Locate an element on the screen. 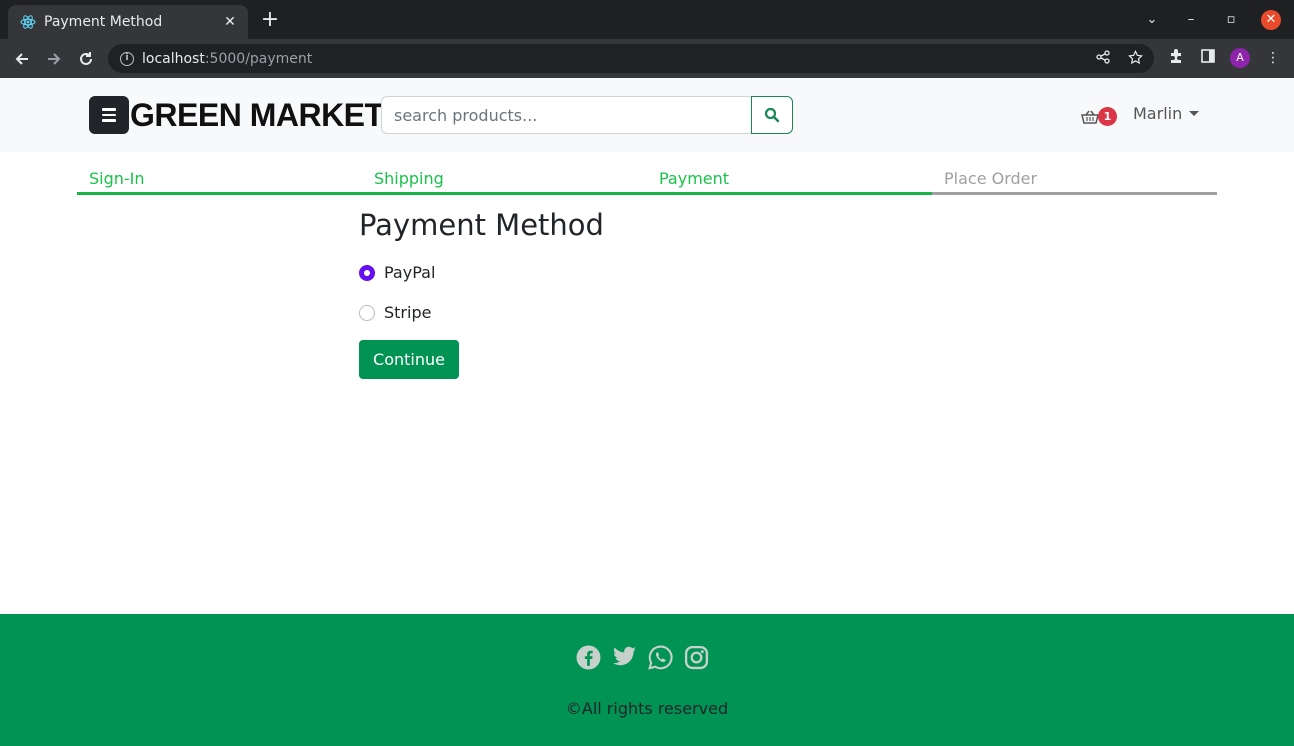 This screenshot has height=746, width=1294. search-icon is located at coordinates (772, 115).